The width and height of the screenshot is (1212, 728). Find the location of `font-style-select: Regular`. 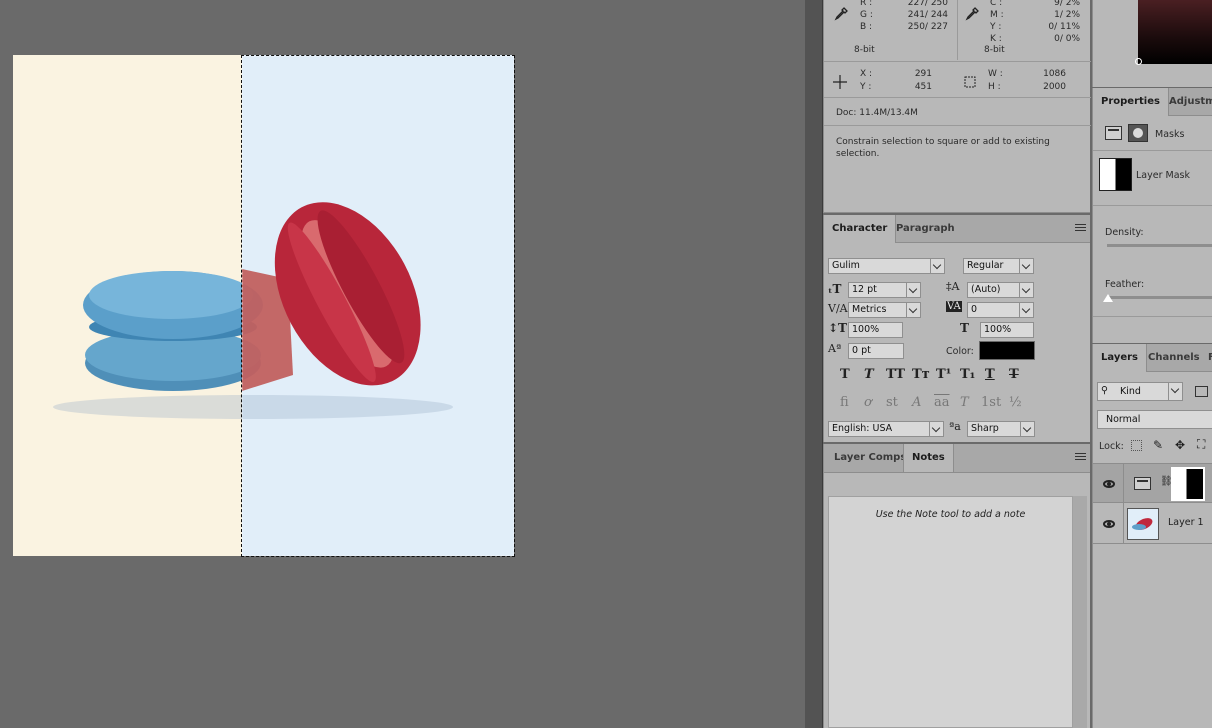

font-style-select: Regular is located at coordinates (998, 266).